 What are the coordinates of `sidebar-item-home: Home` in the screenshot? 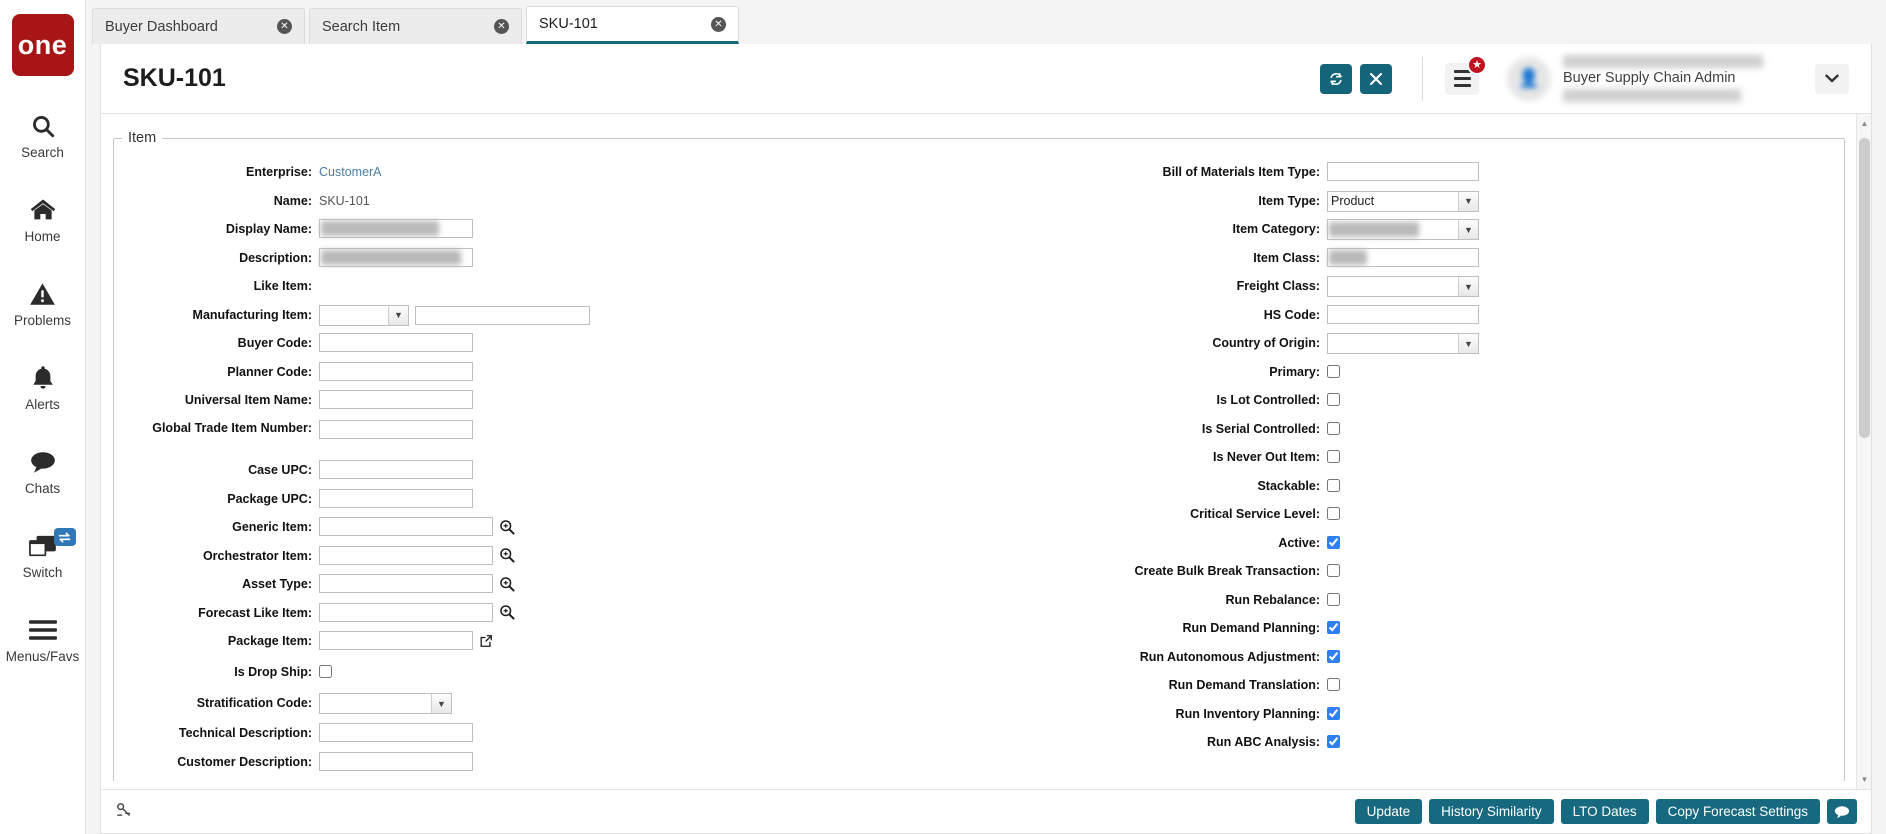 It's located at (43, 218).